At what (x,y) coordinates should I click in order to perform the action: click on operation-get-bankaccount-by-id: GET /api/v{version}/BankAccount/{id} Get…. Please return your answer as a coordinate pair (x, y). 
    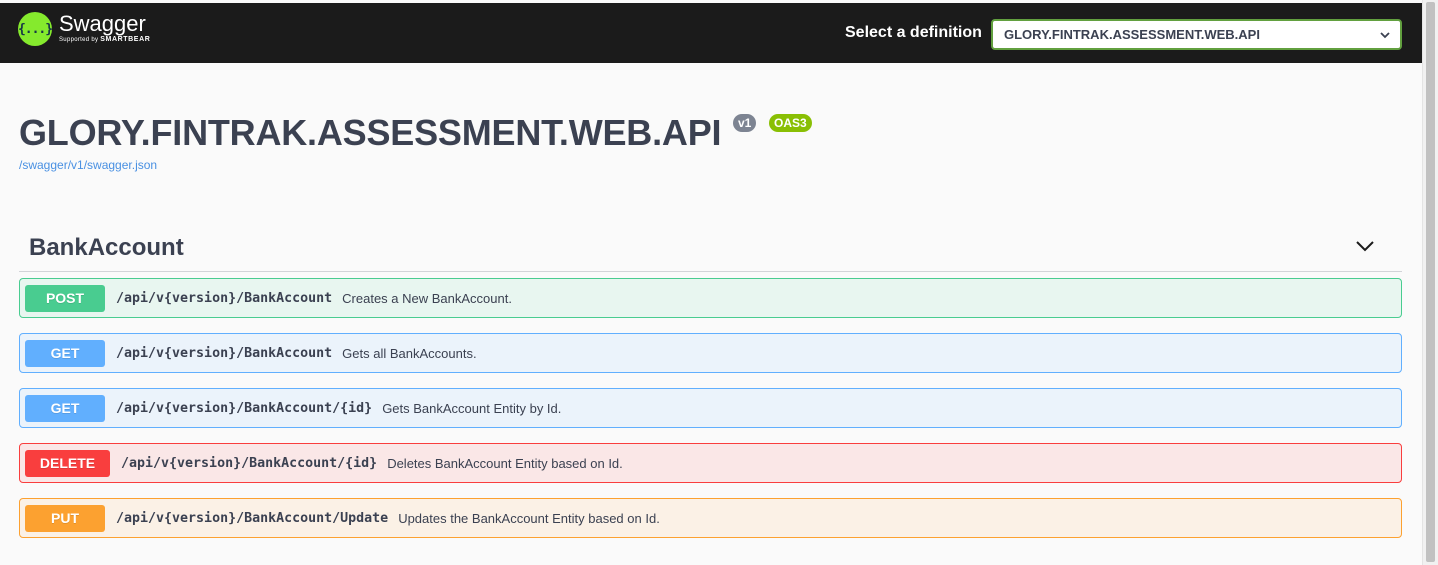
    Looking at the image, I should click on (710, 408).